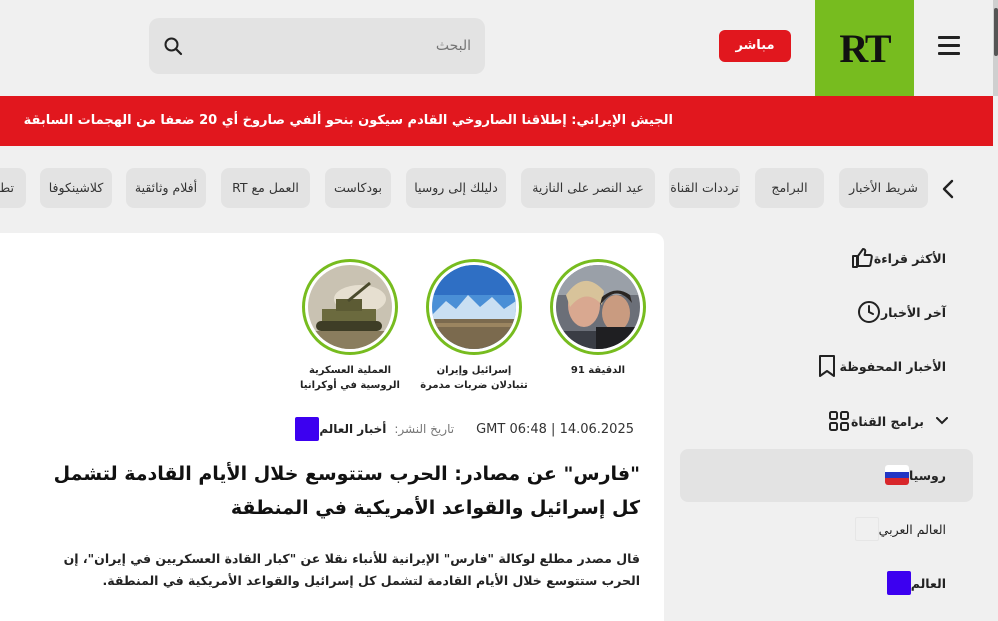 The width and height of the screenshot is (998, 621). I want to click on category-chip: العمل مع RT, so click(265, 188).